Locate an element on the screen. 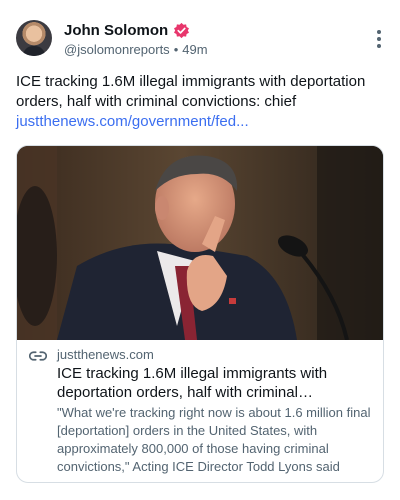  post-header: John Solomon @jsolomonreports • 49m is located at coordinates (201, 38).